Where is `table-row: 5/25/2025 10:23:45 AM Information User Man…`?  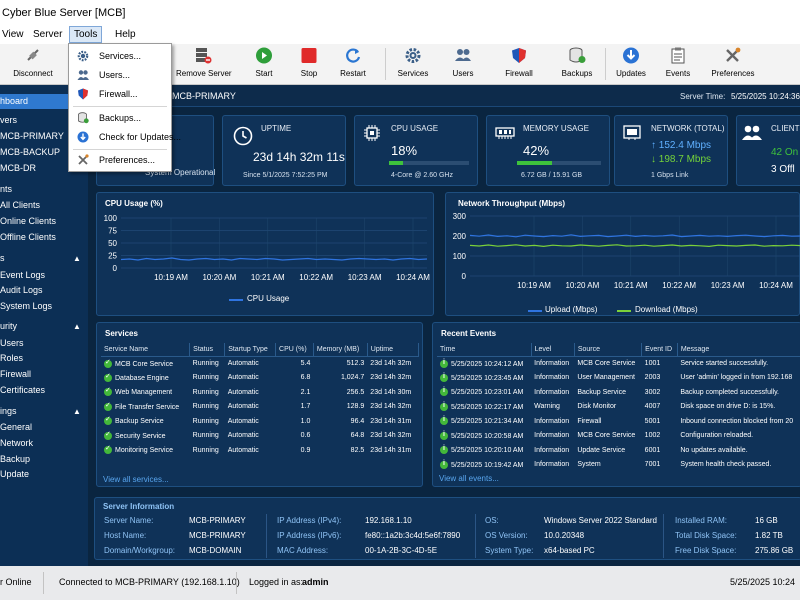
table-row: 5/25/2025 10:23:45 AM Information User Man… is located at coordinates (618, 378).